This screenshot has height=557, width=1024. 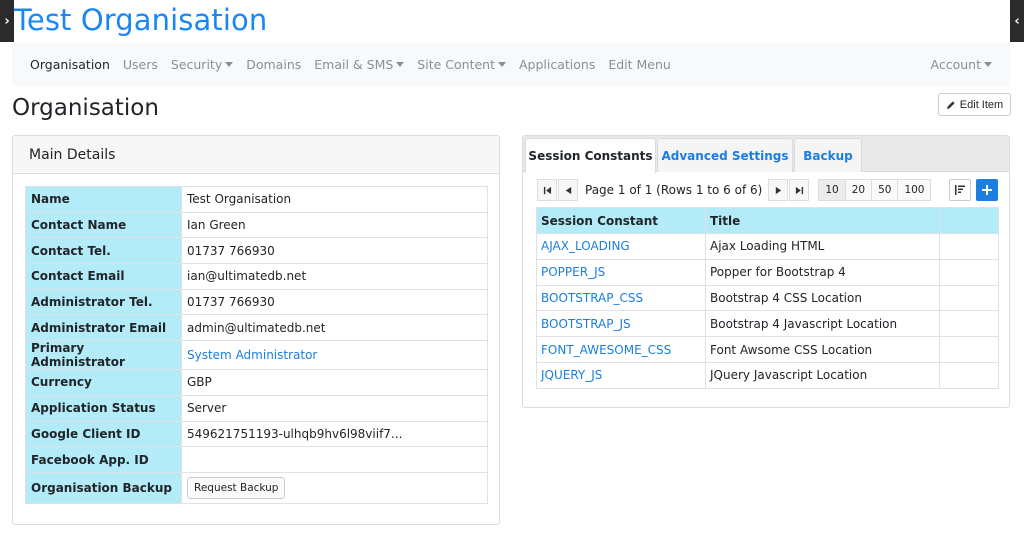 What do you see at coordinates (974, 104) in the screenshot?
I see `edit-item-button: Edit Item` at bounding box center [974, 104].